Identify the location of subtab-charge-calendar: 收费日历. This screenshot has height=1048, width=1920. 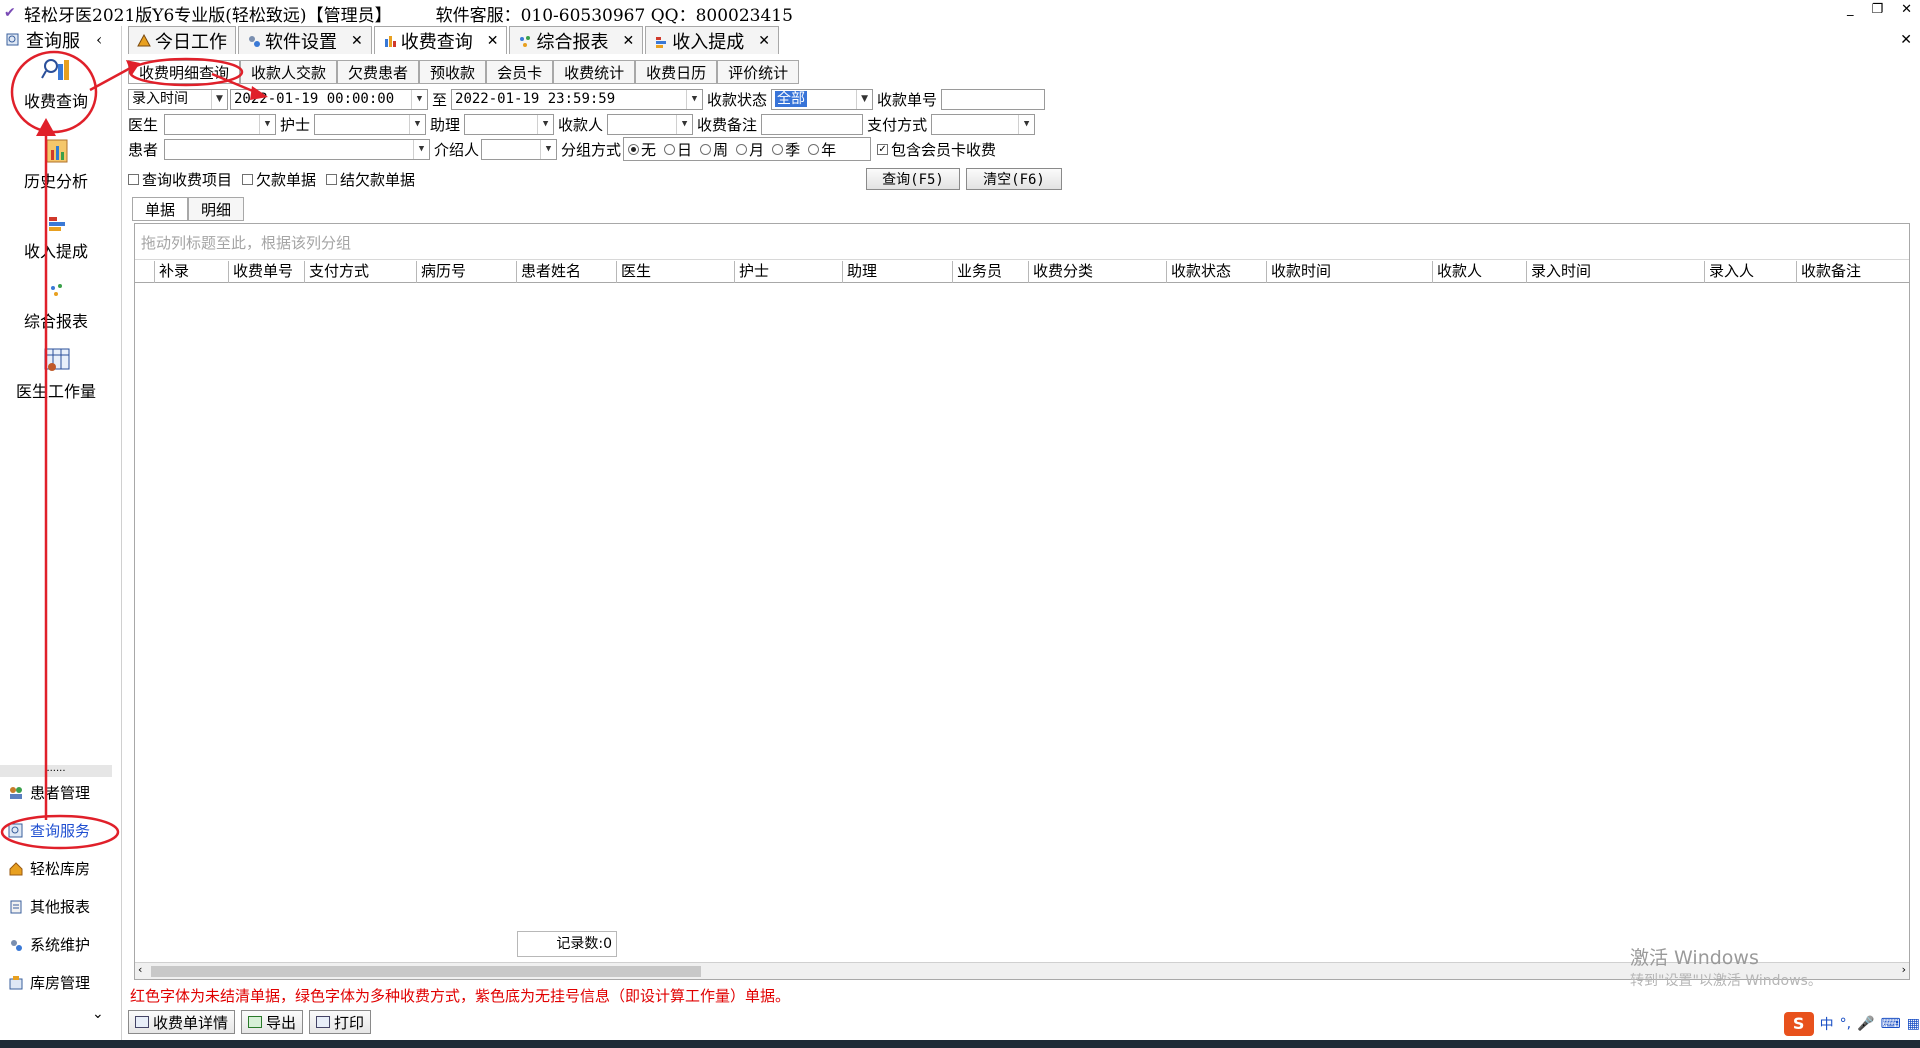
(676, 72).